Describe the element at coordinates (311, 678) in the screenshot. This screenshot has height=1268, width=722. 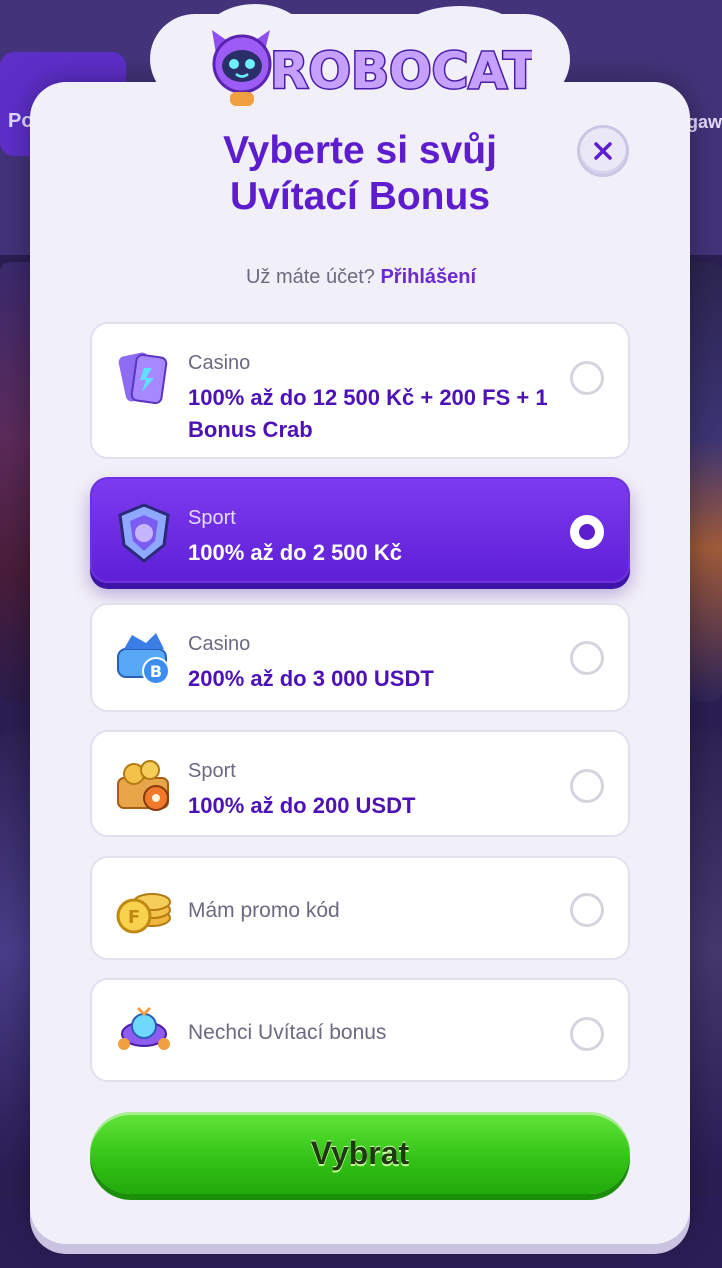
I see `option-description: 200% až do 3 000 USDT` at that location.